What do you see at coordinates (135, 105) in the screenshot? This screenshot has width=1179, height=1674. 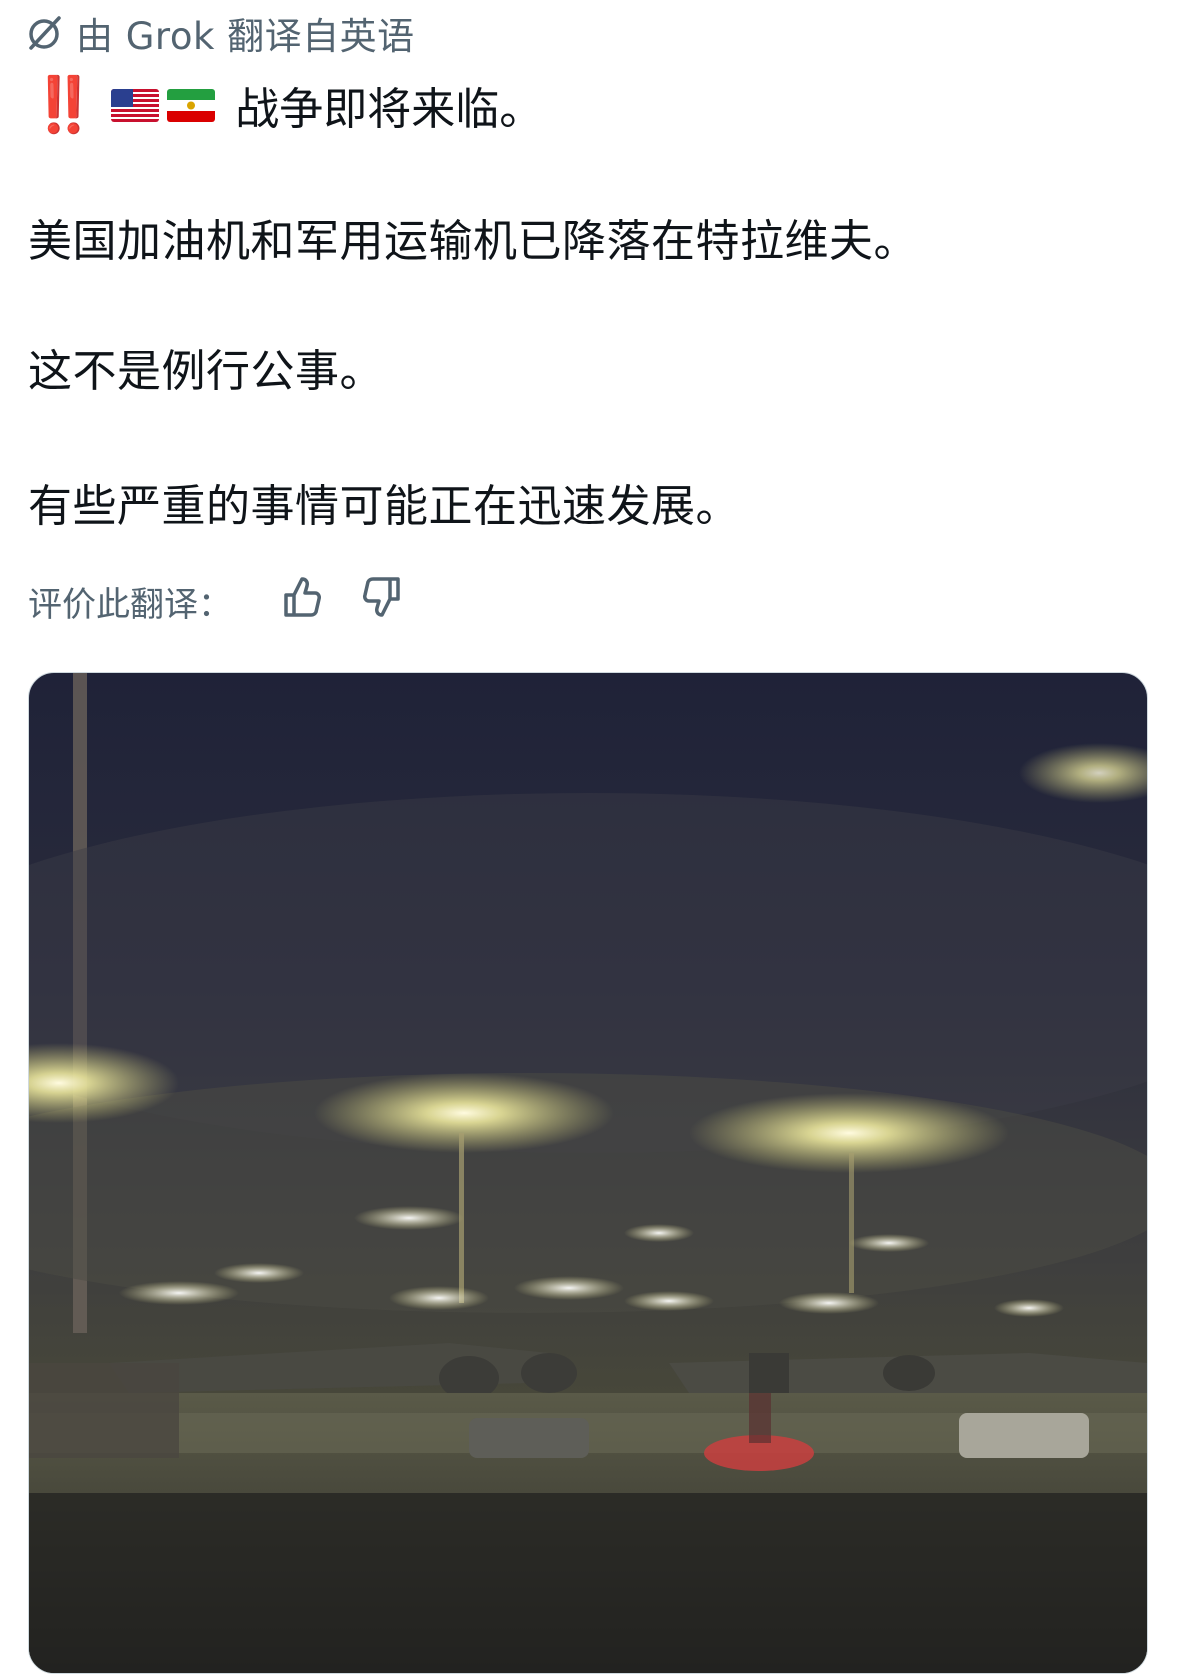 I see `us-flag-icon` at bounding box center [135, 105].